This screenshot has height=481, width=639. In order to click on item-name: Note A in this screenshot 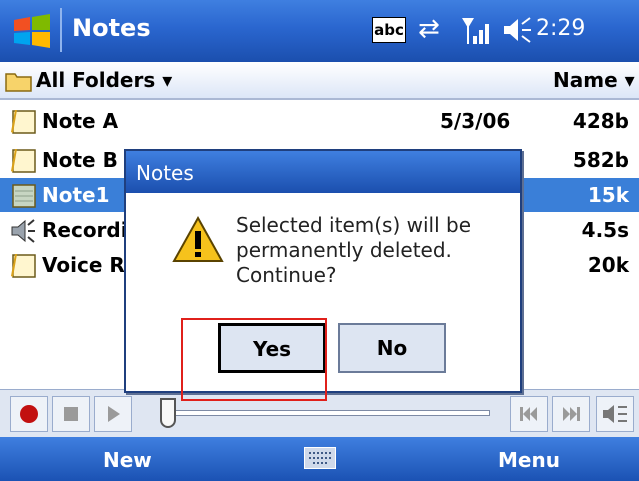, I will do `click(80, 121)`.